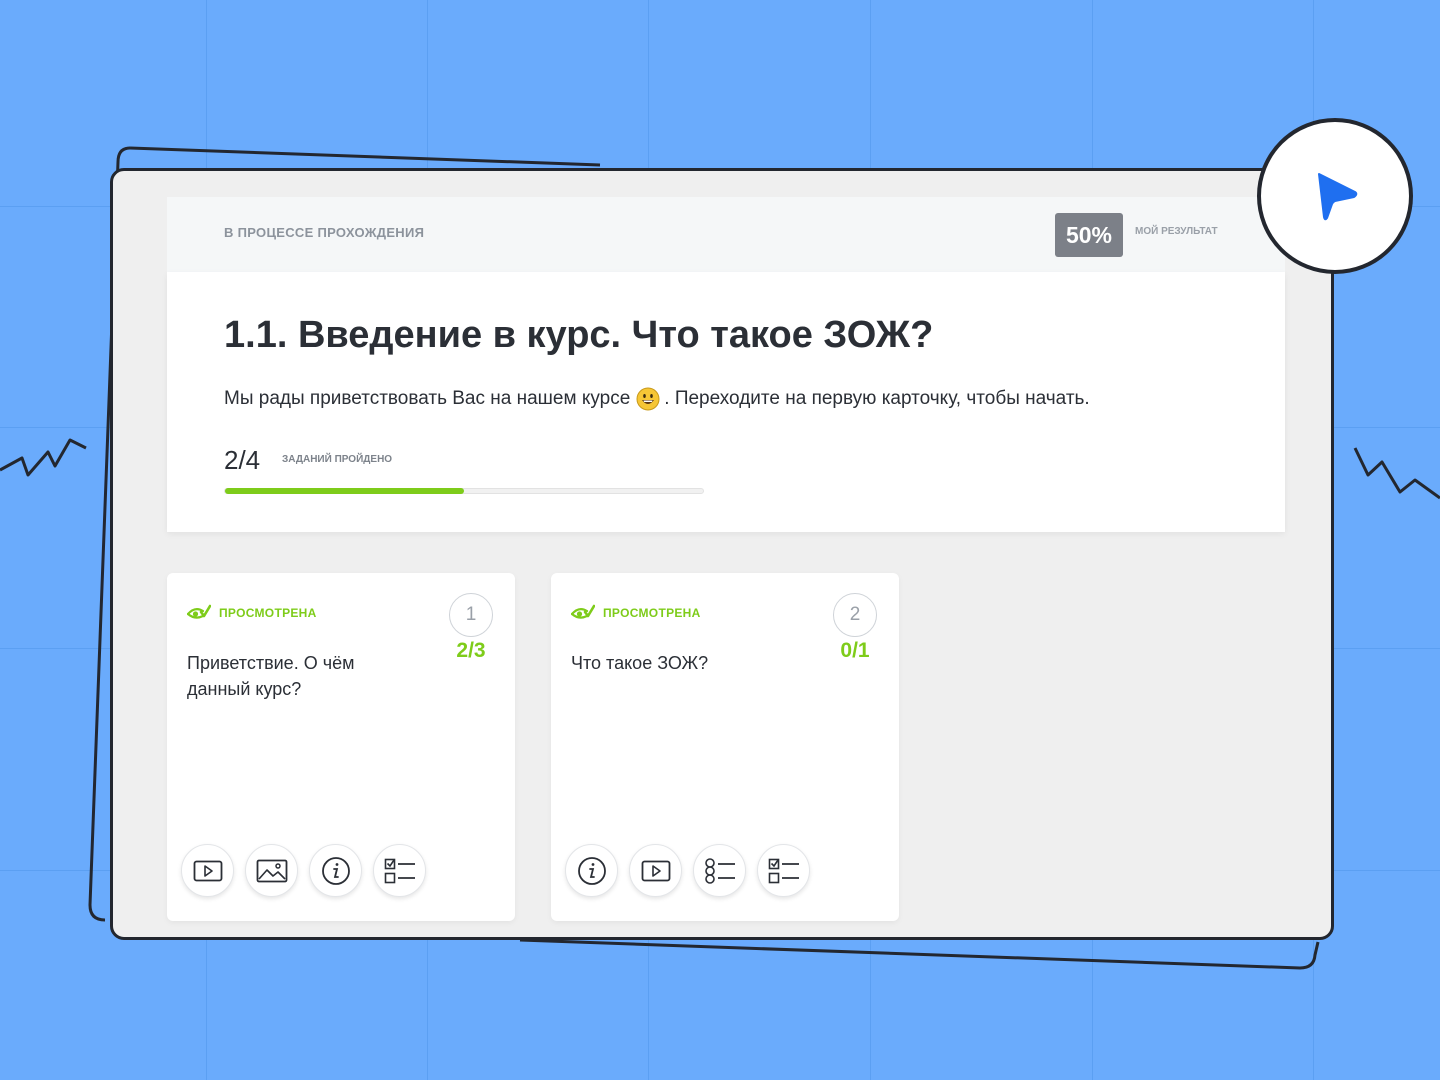 Image resolution: width=1440 pixels, height=1080 pixels. What do you see at coordinates (719, 870) in the screenshot?
I see `options-list-icon` at bounding box center [719, 870].